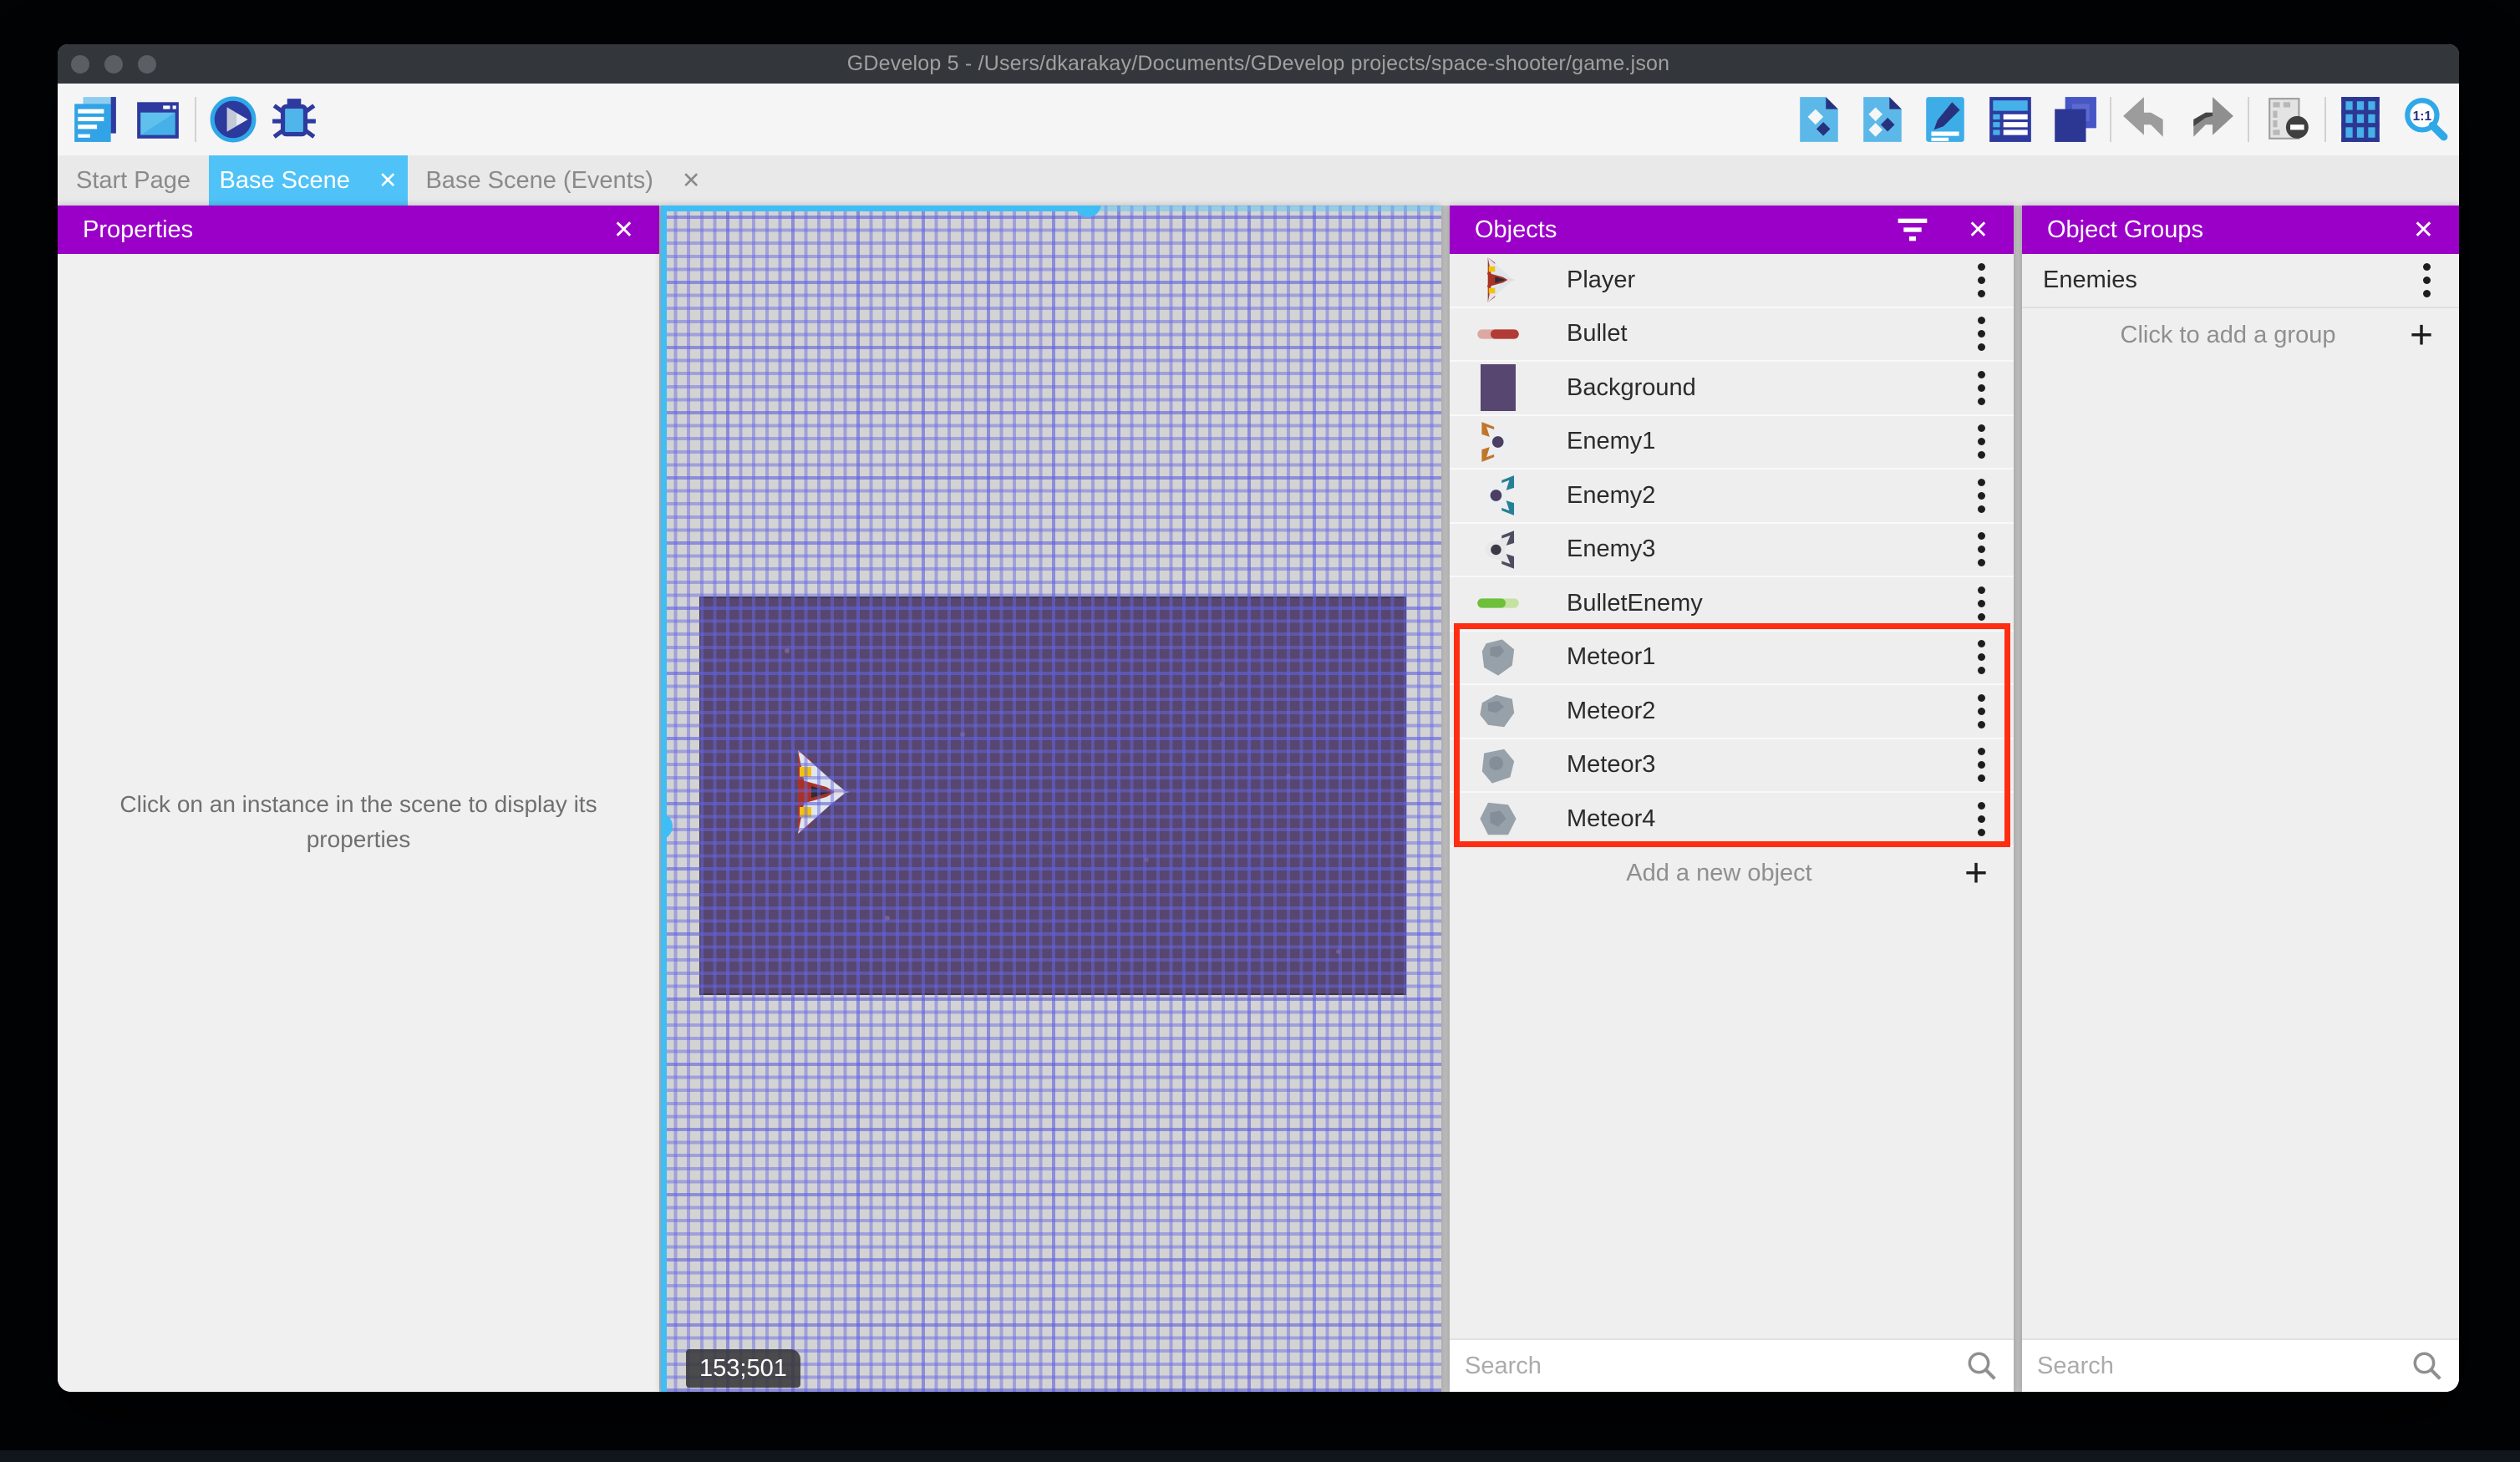  Describe the element at coordinates (1631, 387) in the screenshot. I see `object-label: Background` at that location.